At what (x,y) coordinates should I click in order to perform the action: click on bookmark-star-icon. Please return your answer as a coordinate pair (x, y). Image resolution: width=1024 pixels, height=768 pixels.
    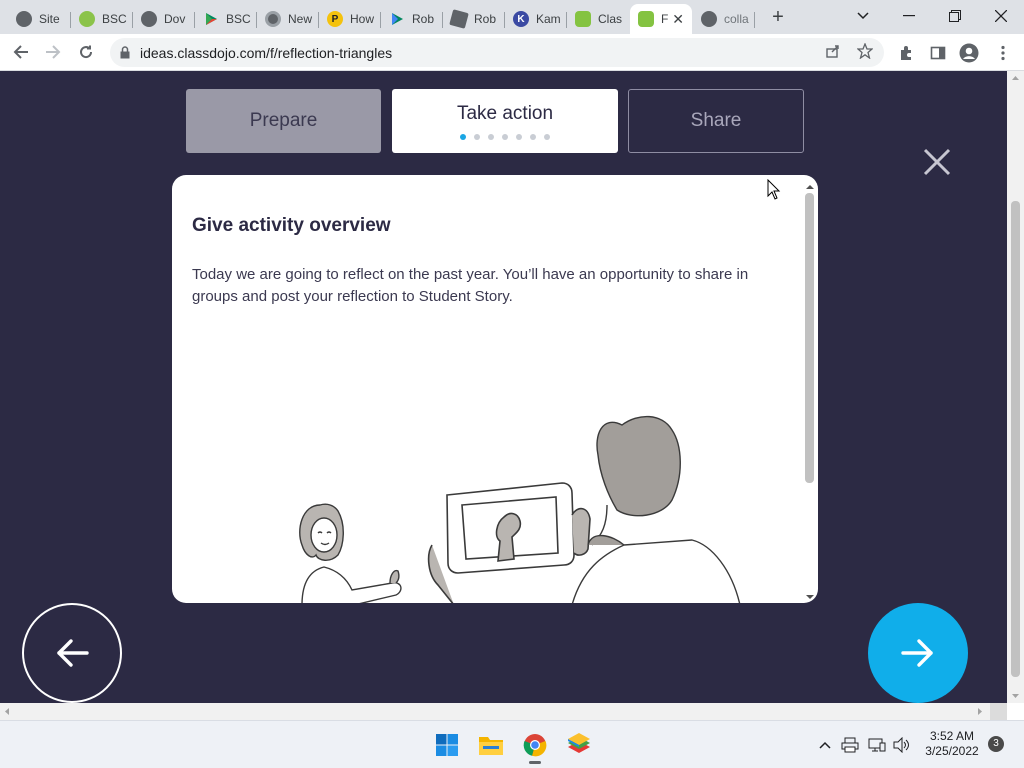
    Looking at the image, I should click on (866, 52).